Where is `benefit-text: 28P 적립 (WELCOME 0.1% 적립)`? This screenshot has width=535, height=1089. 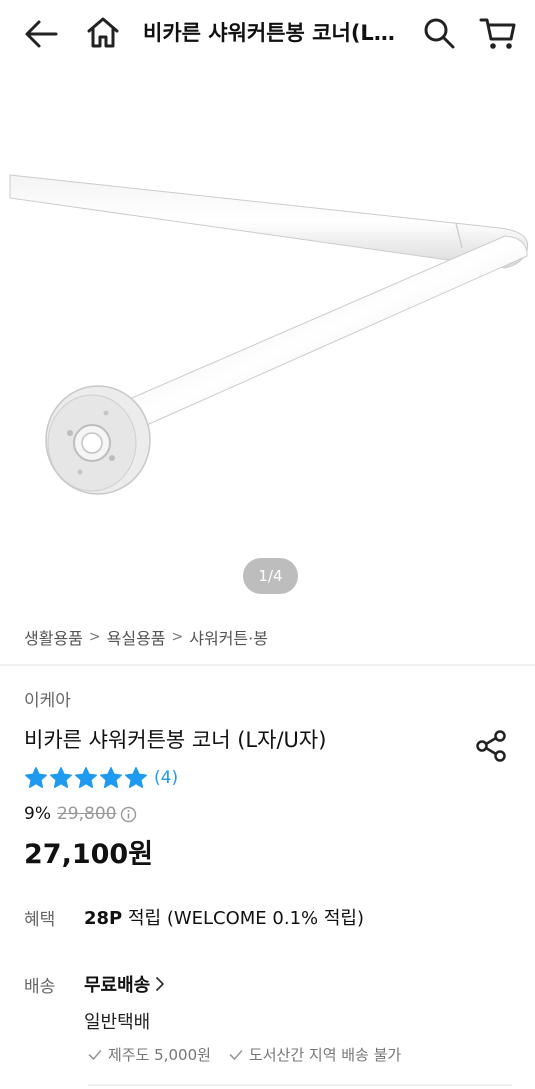 benefit-text: 28P 적립 (WELCOME 0.1% 적립) is located at coordinates (224, 917).